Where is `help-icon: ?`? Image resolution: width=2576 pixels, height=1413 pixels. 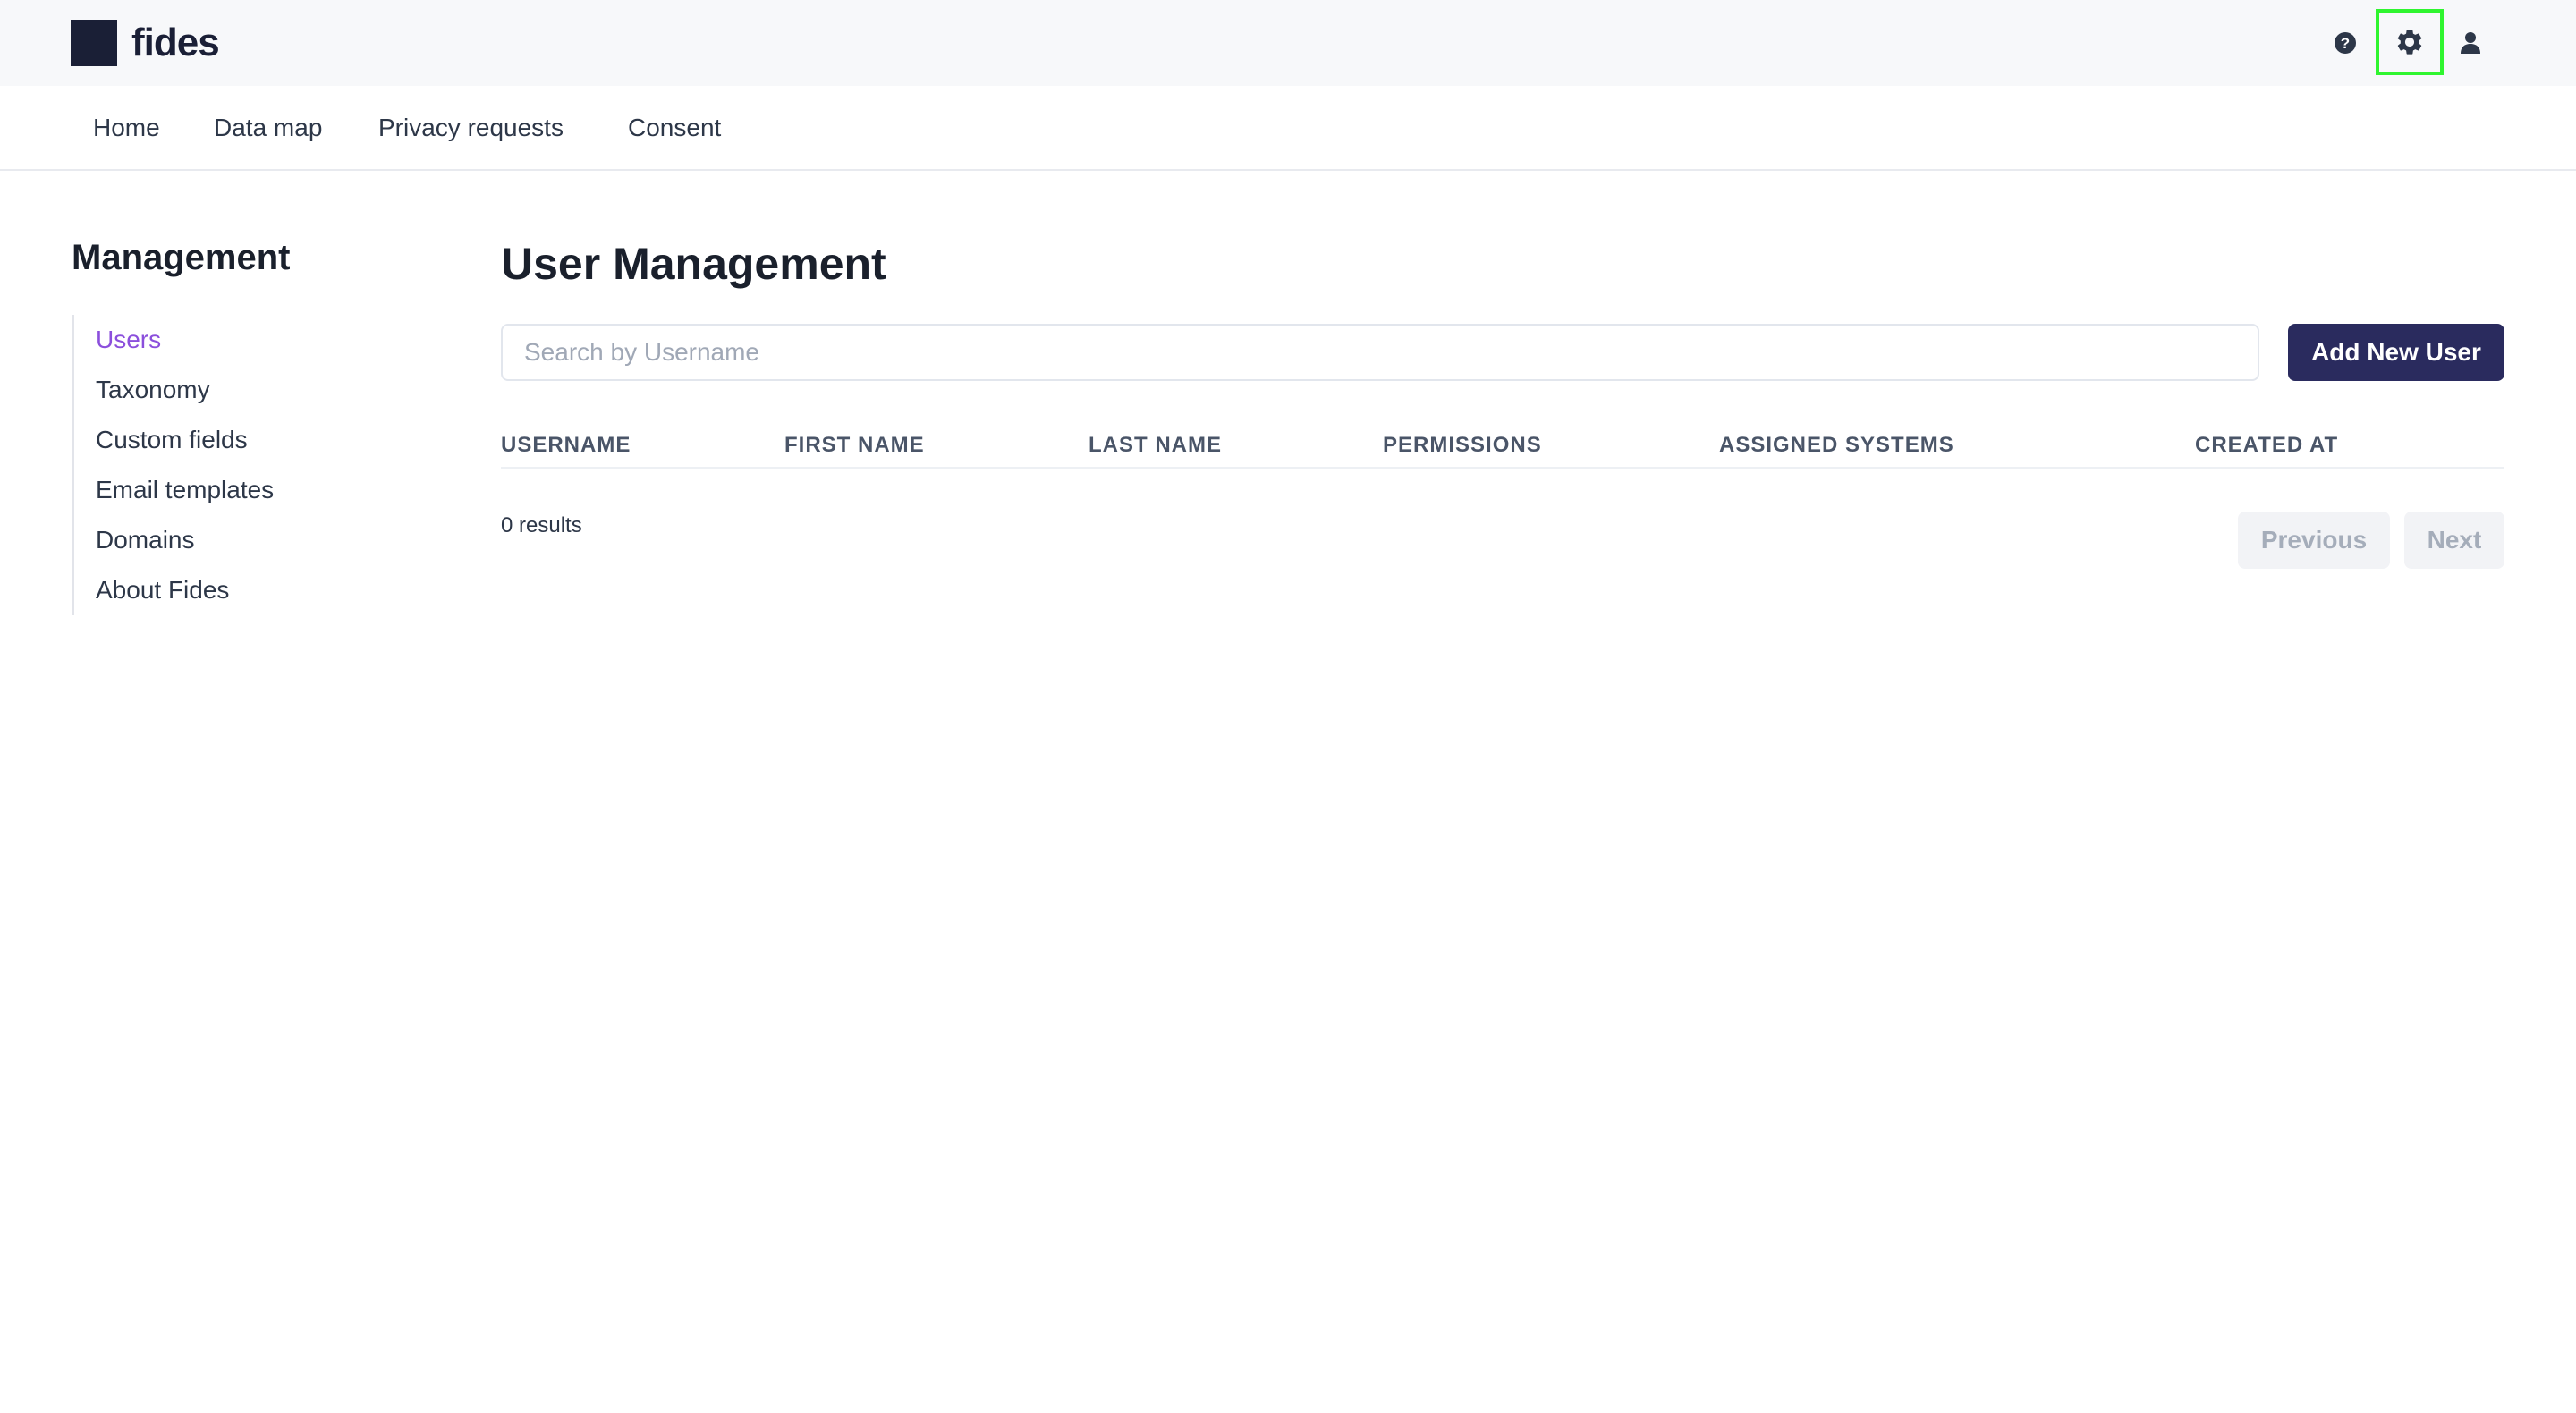
help-icon: ? is located at coordinates (2345, 43).